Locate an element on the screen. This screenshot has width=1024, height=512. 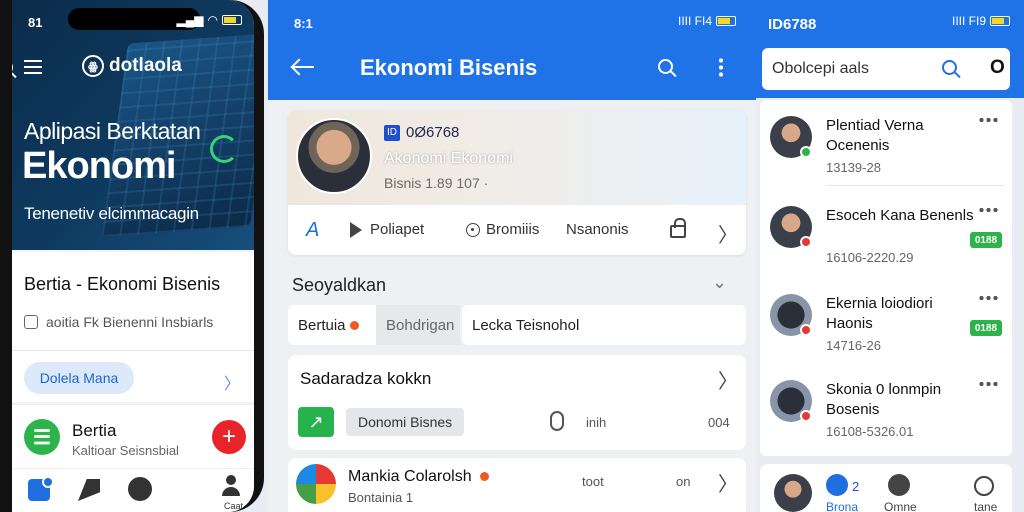
chat-meta: 16106-2220.29 is located at coordinates (870, 257).